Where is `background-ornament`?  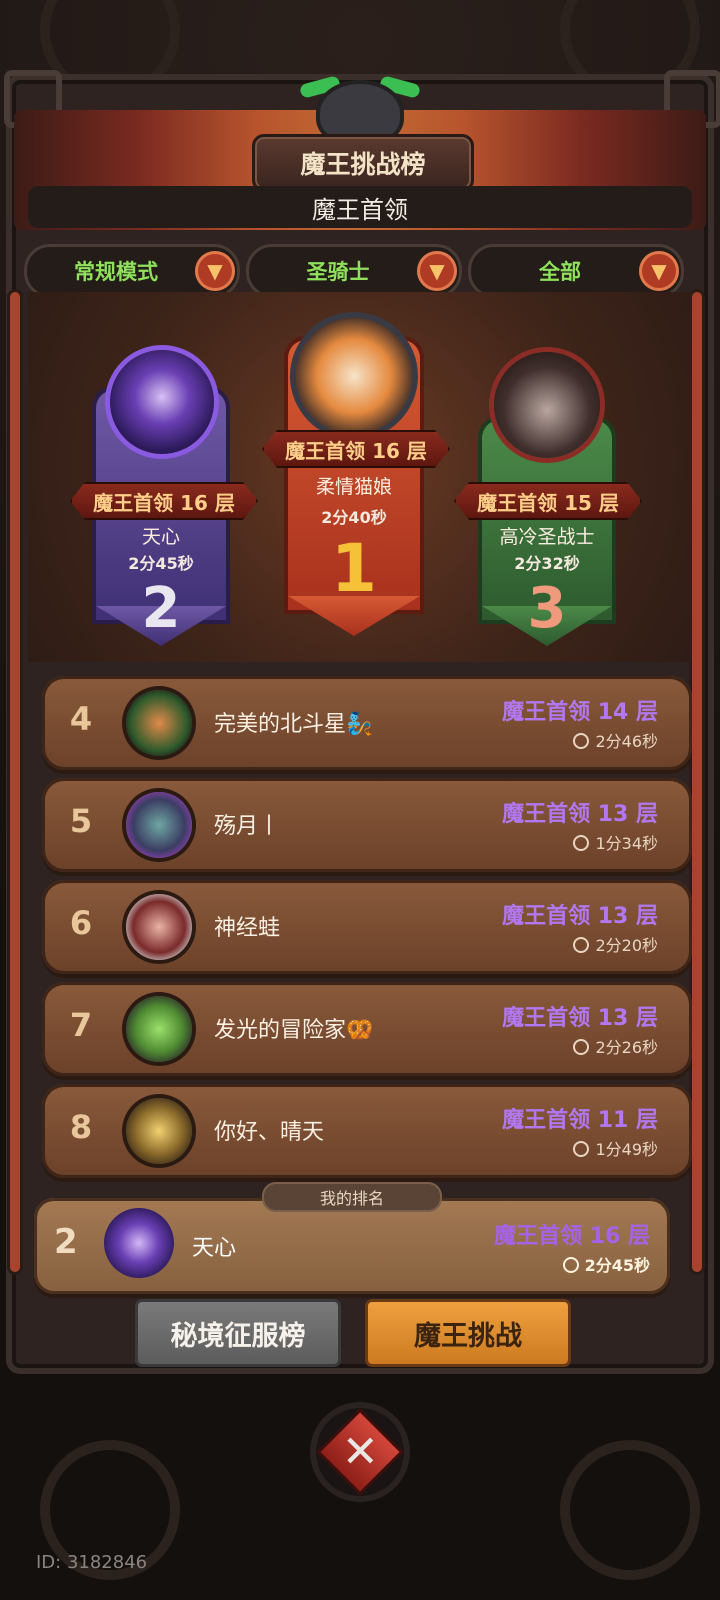 background-ornament is located at coordinates (630, 1510).